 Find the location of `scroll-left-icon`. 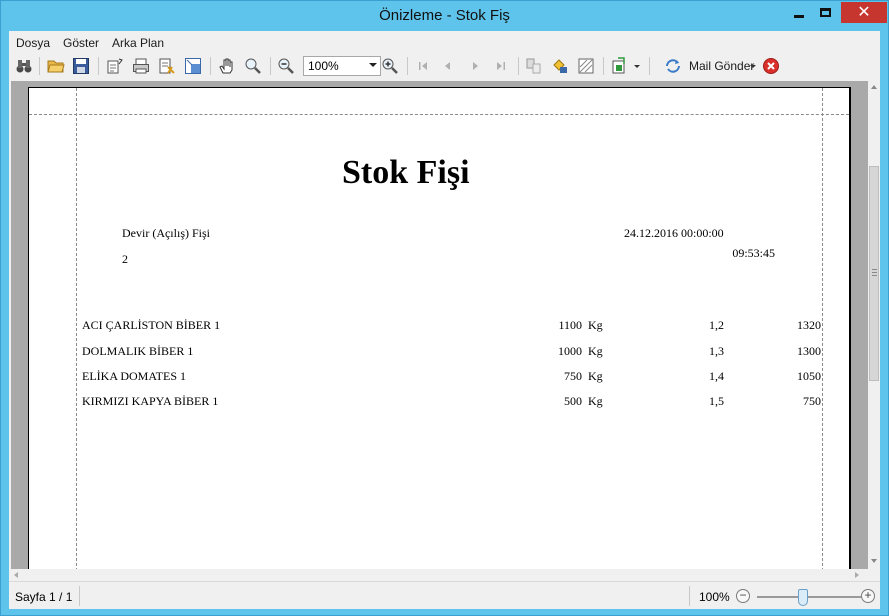

scroll-left-icon is located at coordinates (16, 575).